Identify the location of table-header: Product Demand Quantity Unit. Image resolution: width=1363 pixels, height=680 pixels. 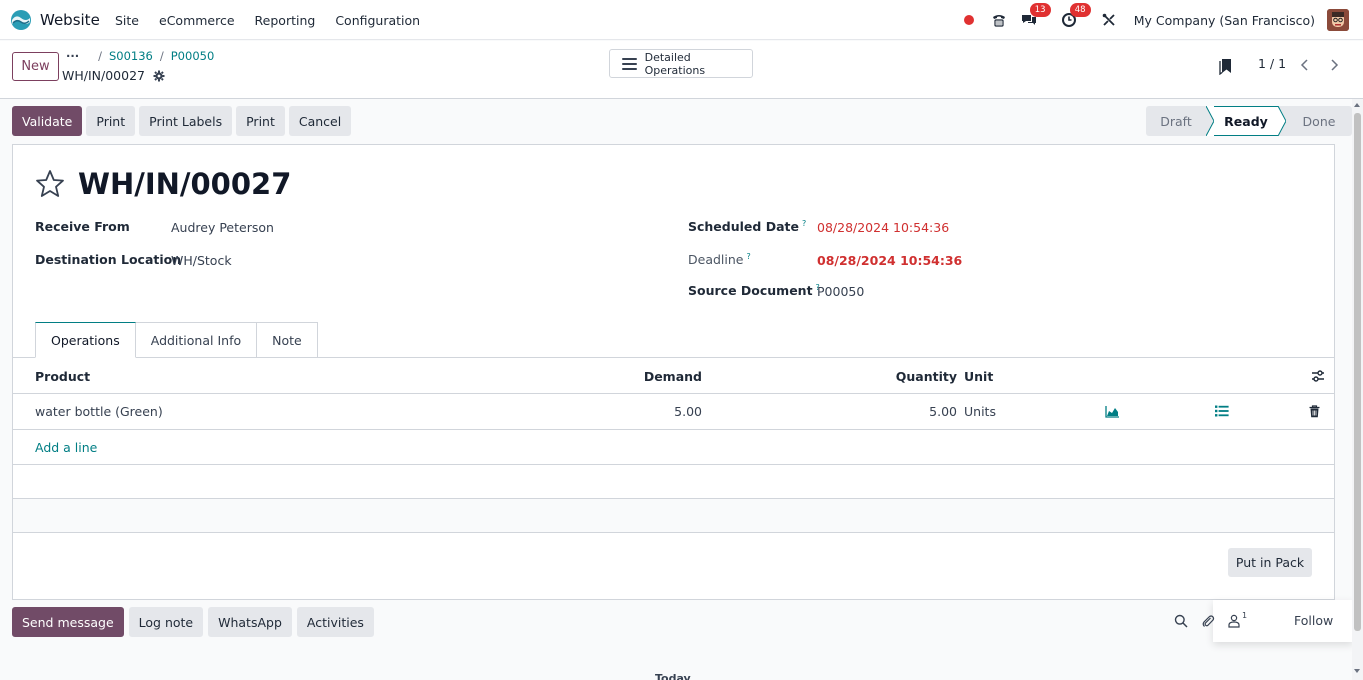
(673, 376).